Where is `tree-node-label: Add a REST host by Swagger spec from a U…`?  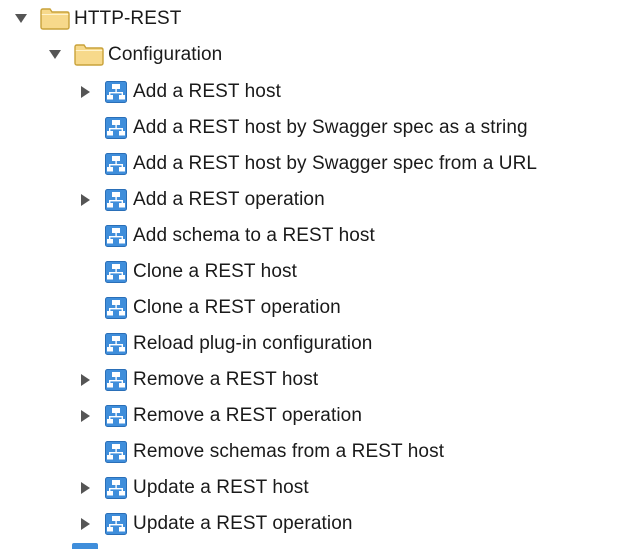 tree-node-label: Add a REST host by Swagger spec from a U… is located at coordinates (335, 163).